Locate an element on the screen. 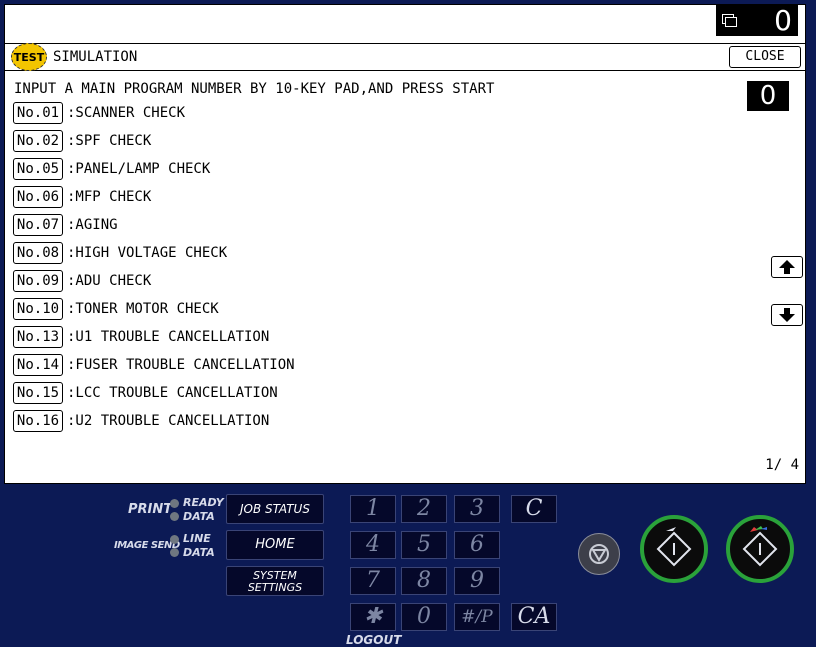 The width and height of the screenshot is (816, 647). program-number-button: No.06 is located at coordinates (38, 197).